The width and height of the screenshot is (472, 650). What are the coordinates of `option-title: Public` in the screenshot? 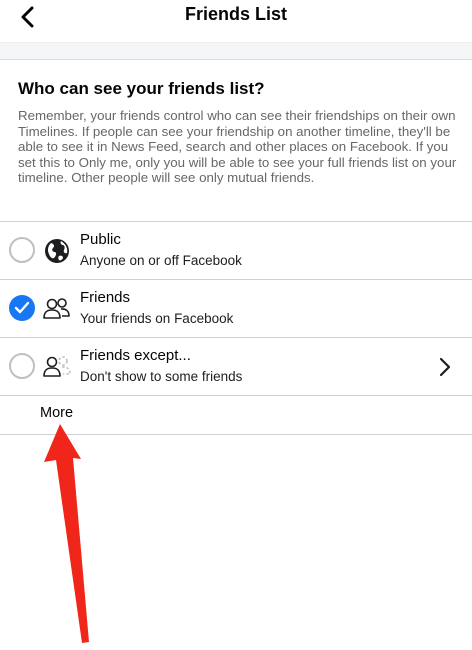 It's located at (100, 239).